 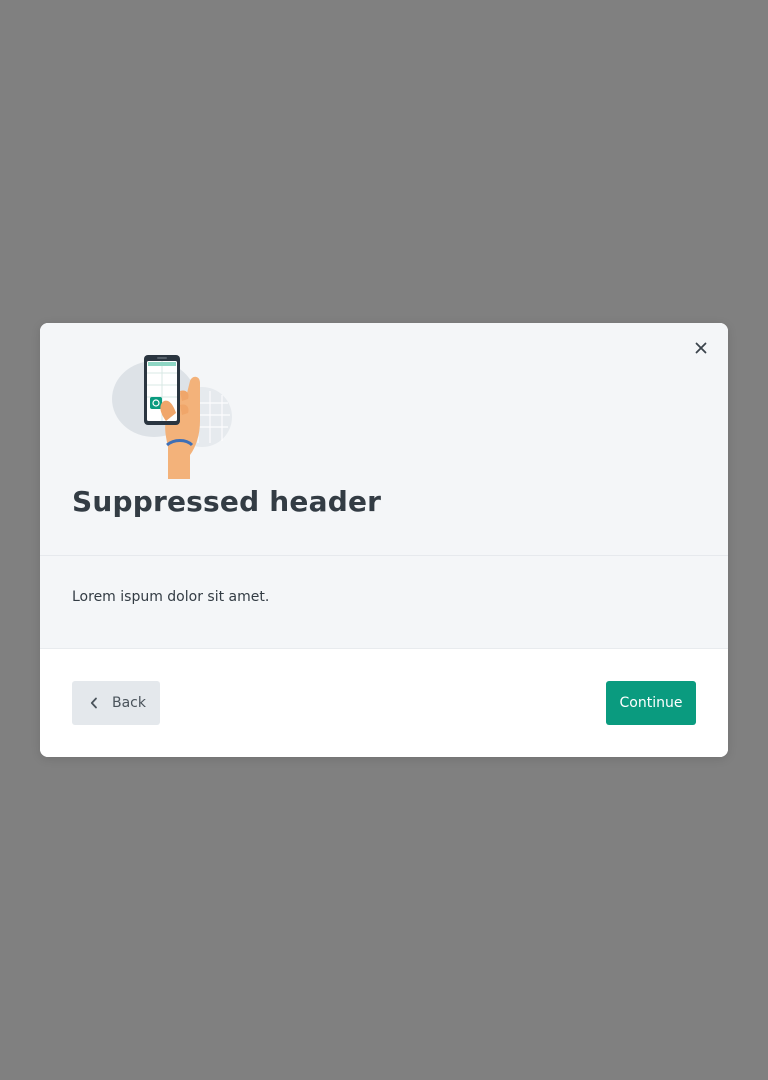 I want to click on back-button: Back, so click(x=116, y=703).